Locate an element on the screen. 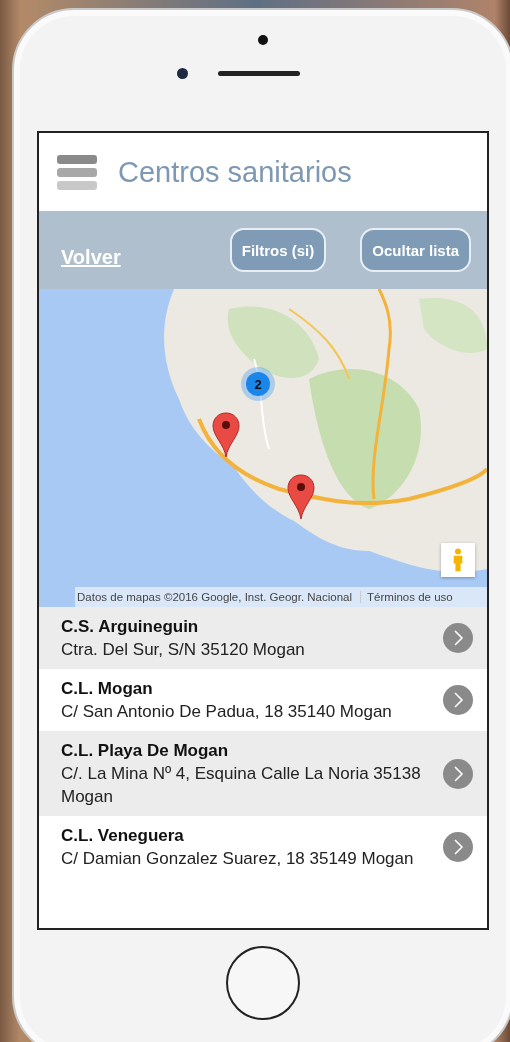  list-item: C.L. Playa De Mogan C/. La Mina Nº 4, Esquina Calle La Noria 35138 Mogan is located at coordinates (263, 773).